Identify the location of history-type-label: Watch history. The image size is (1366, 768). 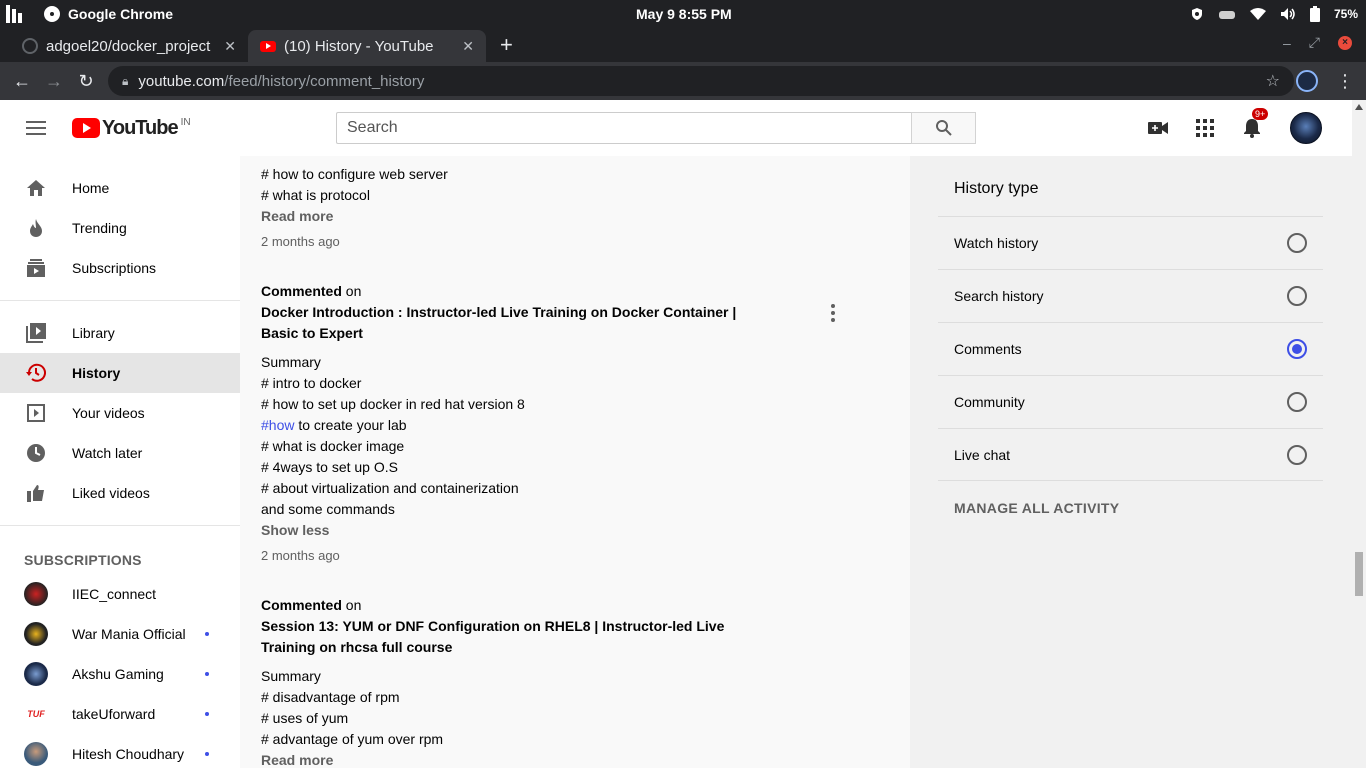
(996, 243).